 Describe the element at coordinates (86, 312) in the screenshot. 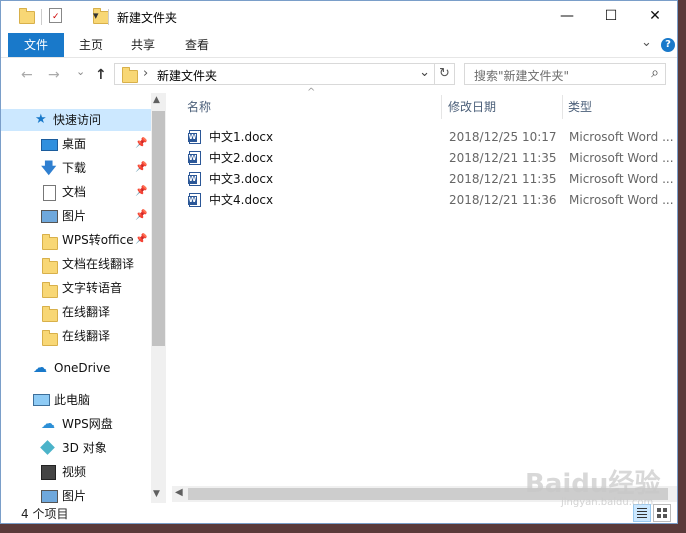

I see `sidebar-item-label: 在线翻译` at that location.